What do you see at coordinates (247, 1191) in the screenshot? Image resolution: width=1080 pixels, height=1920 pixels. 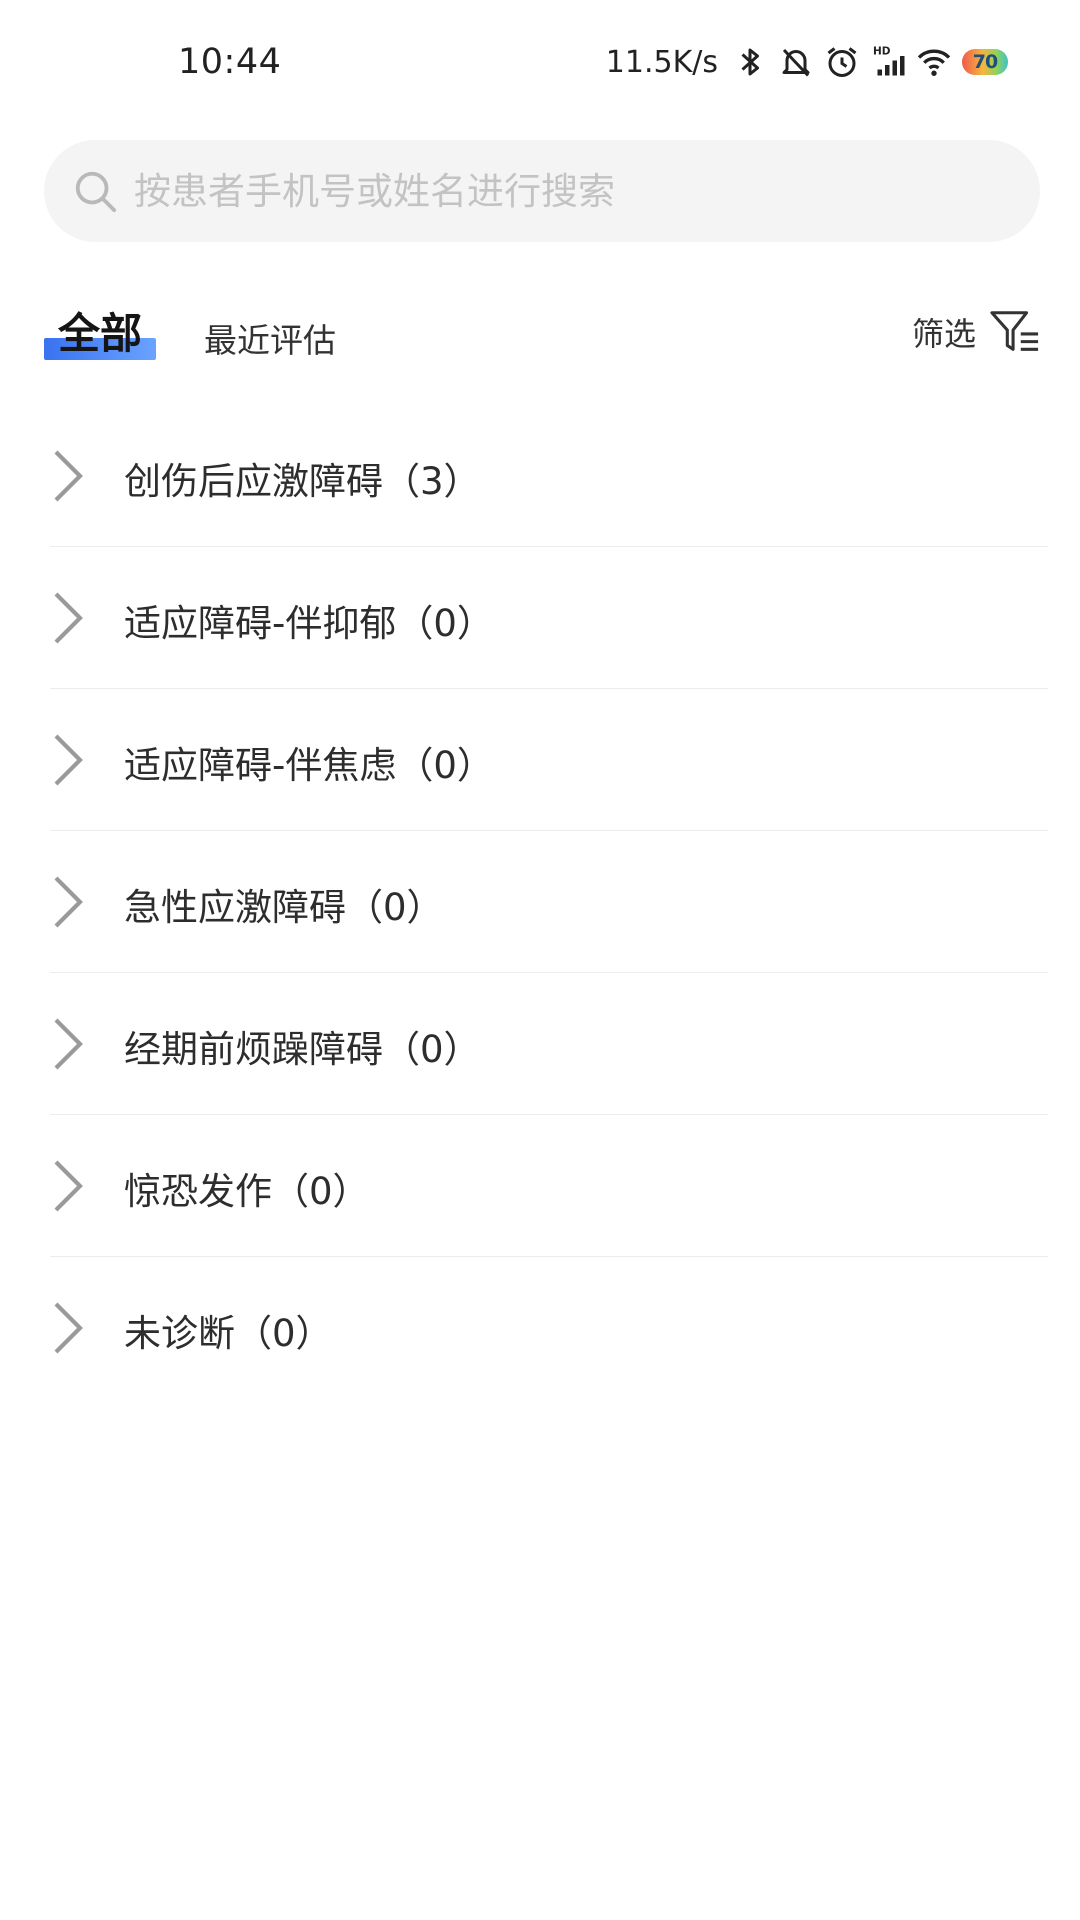 I see `category-label: 惊恐发作（0）` at bounding box center [247, 1191].